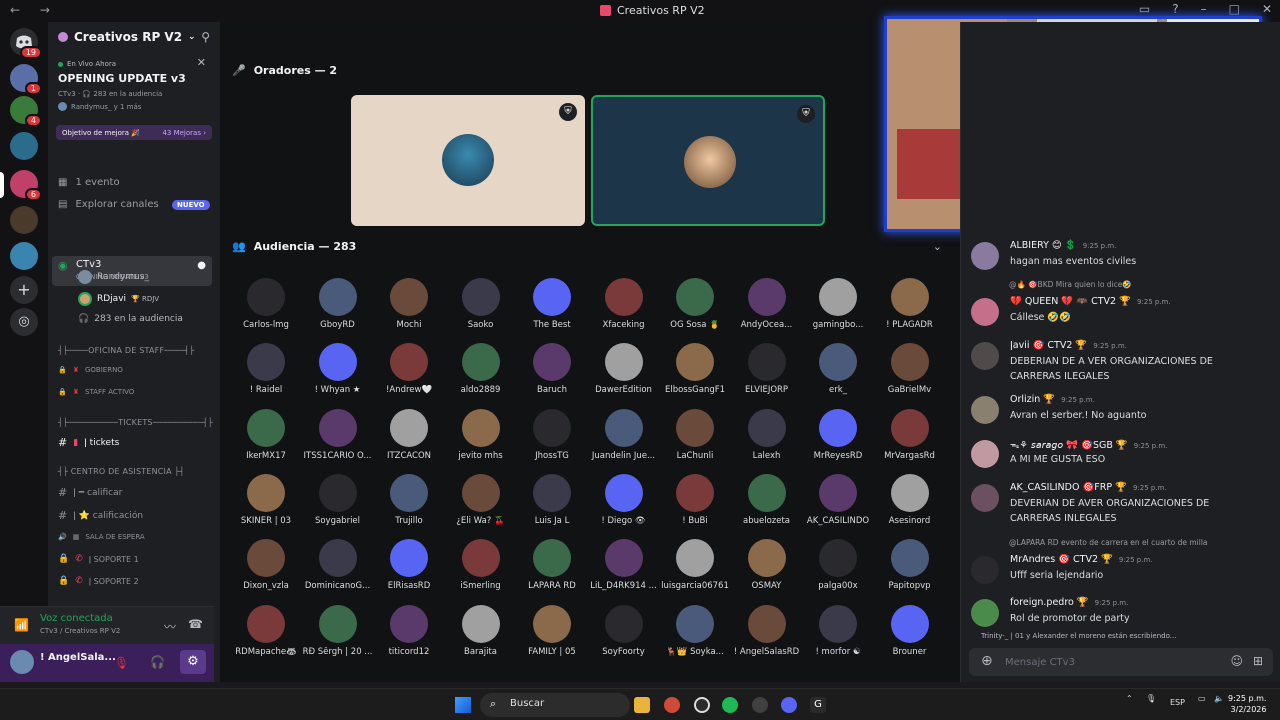 The image size is (1280, 720). What do you see at coordinates (201, 265) in the screenshot?
I see `chat-bubble-icon: ●` at bounding box center [201, 265].